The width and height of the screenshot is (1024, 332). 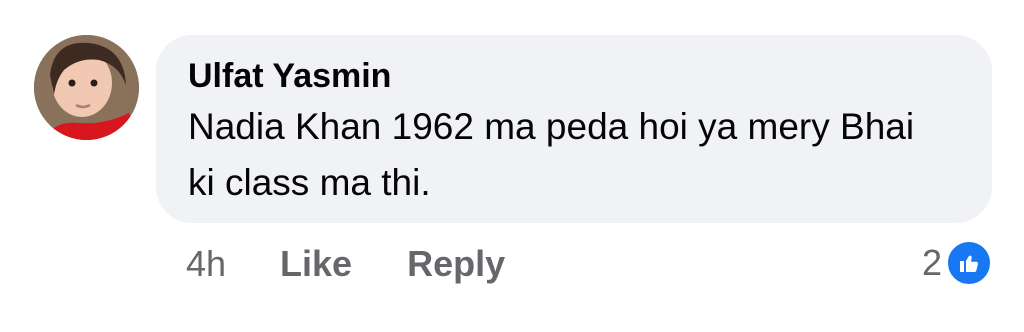 What do you see at coordinates (316, 264) in the screenshot?
I see `like-button: Like` at bounding box center [316, 264].